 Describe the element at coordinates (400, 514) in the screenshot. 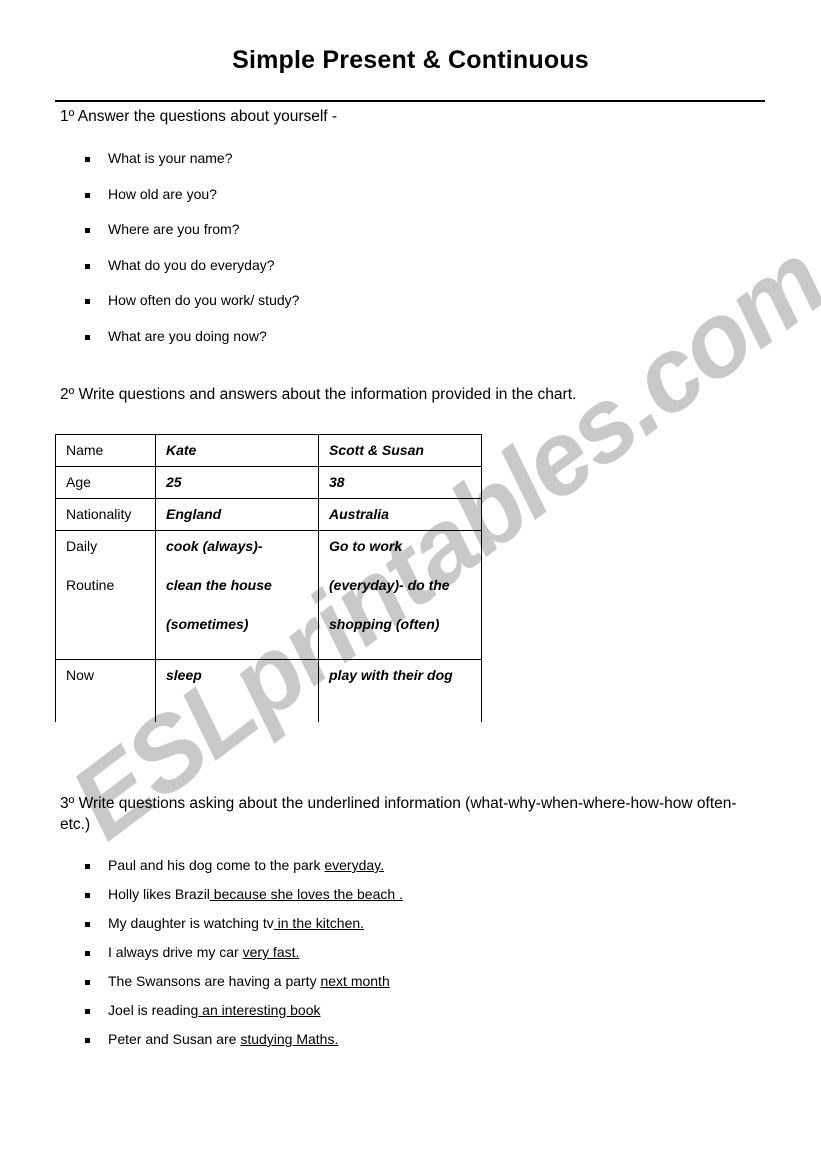

I see `scott-susan-value: Australia` at that location.